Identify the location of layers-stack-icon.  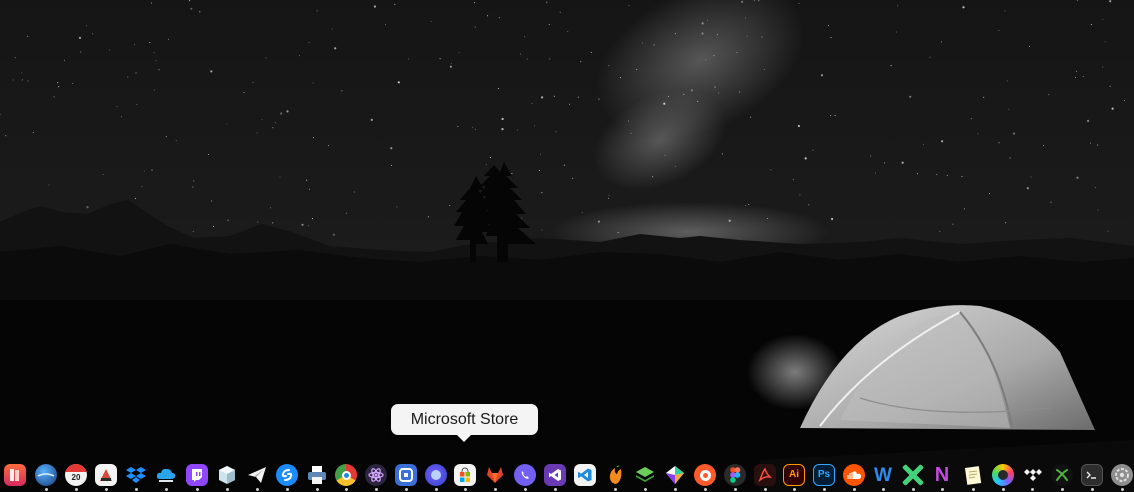
(645, 475).